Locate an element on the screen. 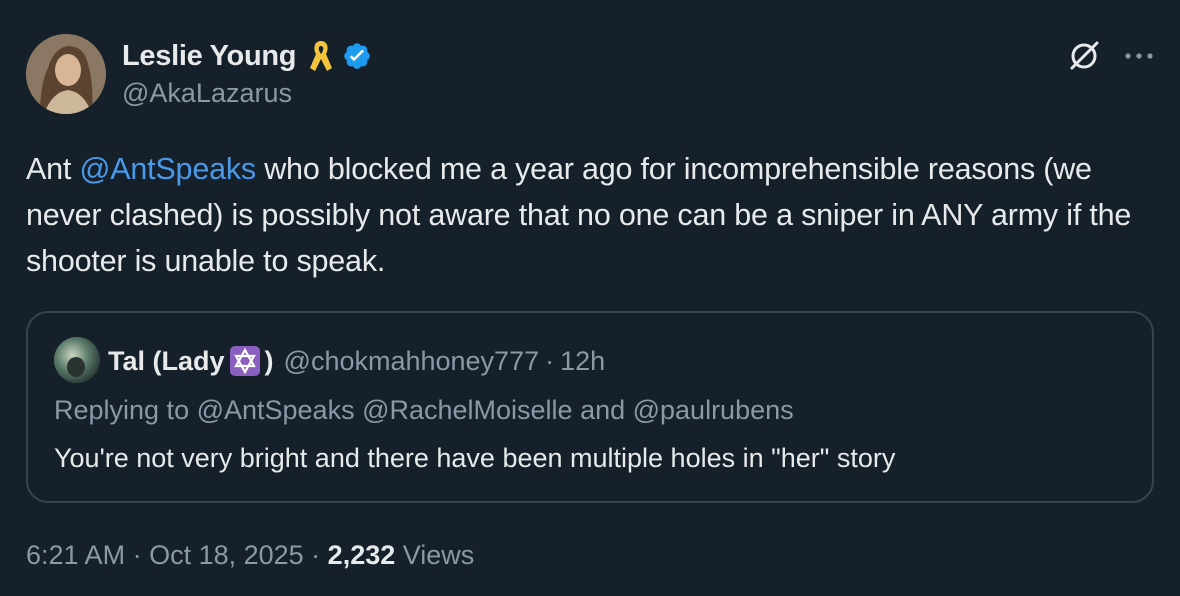 Image resolution: width=1180 pixels, height=596 pixels. tweet-time: 6:21 AM is located at coordinates (75, 555).